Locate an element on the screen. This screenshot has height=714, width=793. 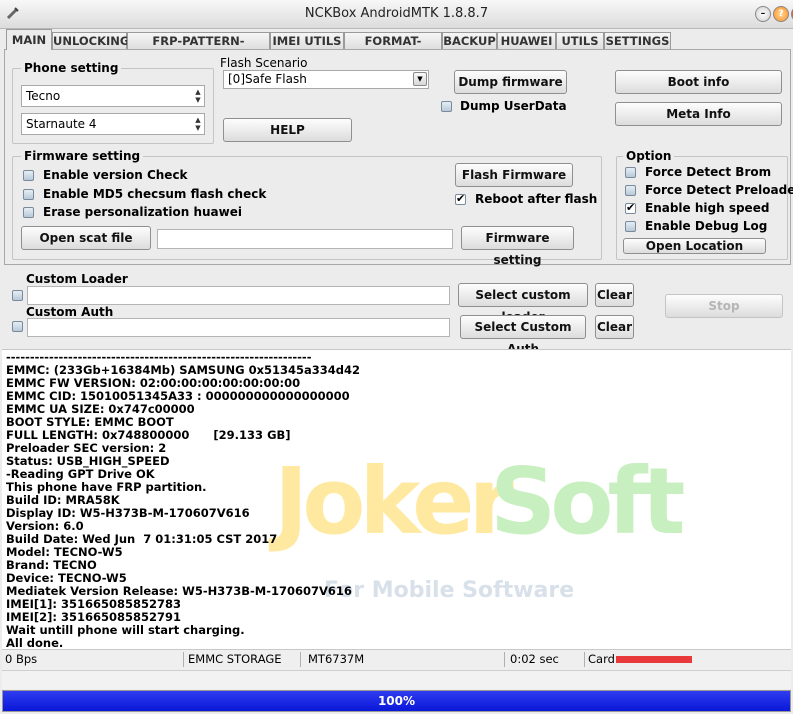
high-speed-checkbox is located at coordinates (630, 207).